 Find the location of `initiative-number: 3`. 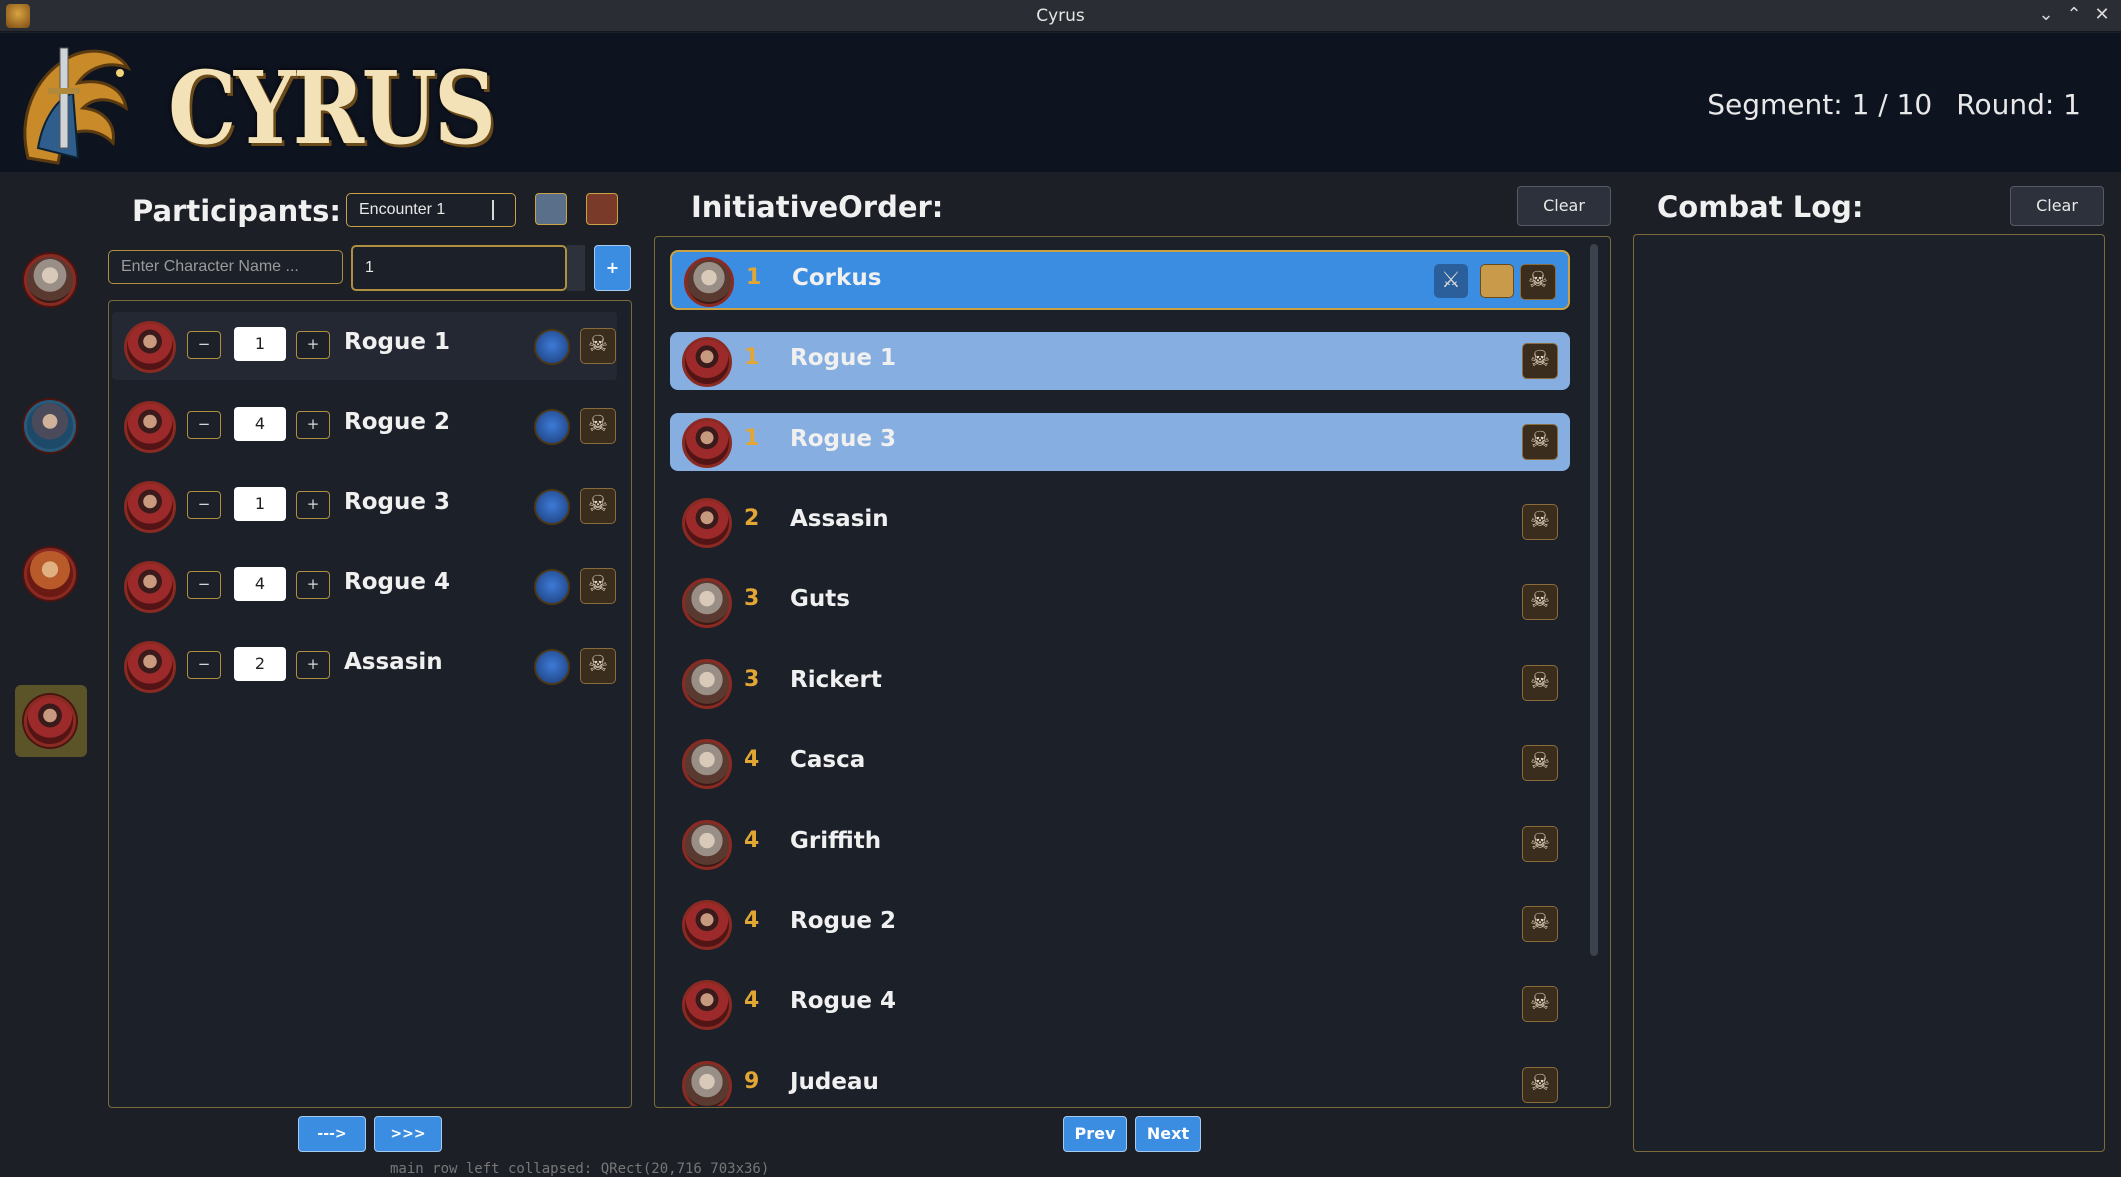

initiative-number: 3 is located at coordinates (752, 679).